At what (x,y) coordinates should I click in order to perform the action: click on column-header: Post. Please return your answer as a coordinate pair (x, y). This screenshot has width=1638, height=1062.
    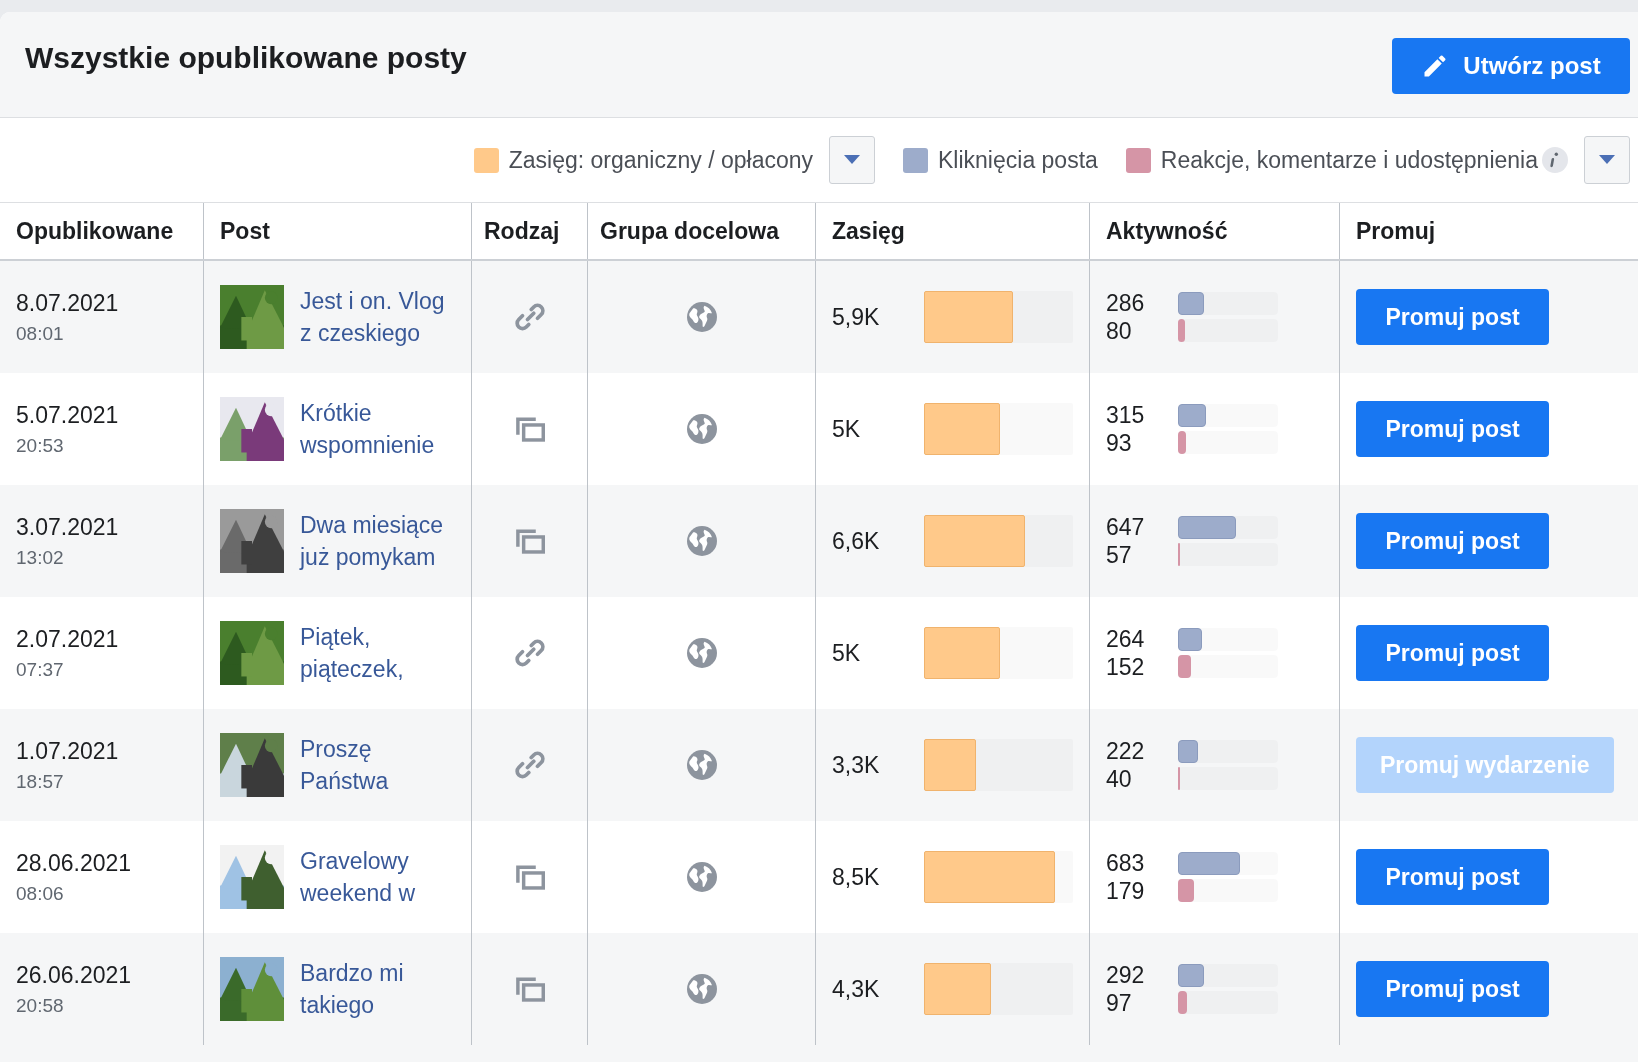
    Looking at the image, I should click on (338, 231).